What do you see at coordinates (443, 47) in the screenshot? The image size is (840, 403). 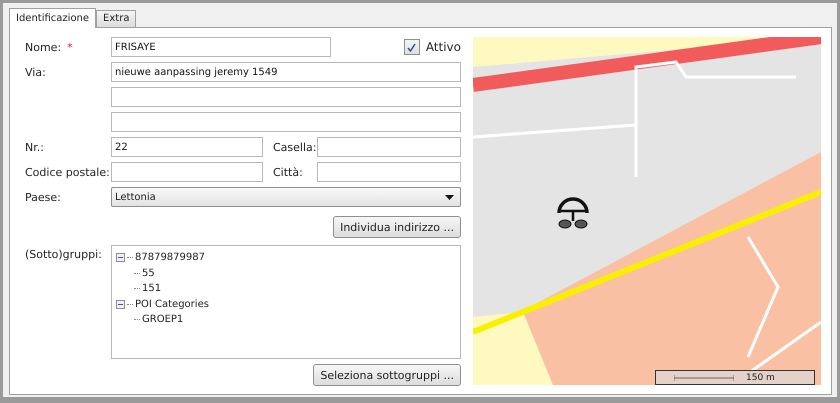 I see `checkbox-label: Attivo` at bounding box center [443, 47].